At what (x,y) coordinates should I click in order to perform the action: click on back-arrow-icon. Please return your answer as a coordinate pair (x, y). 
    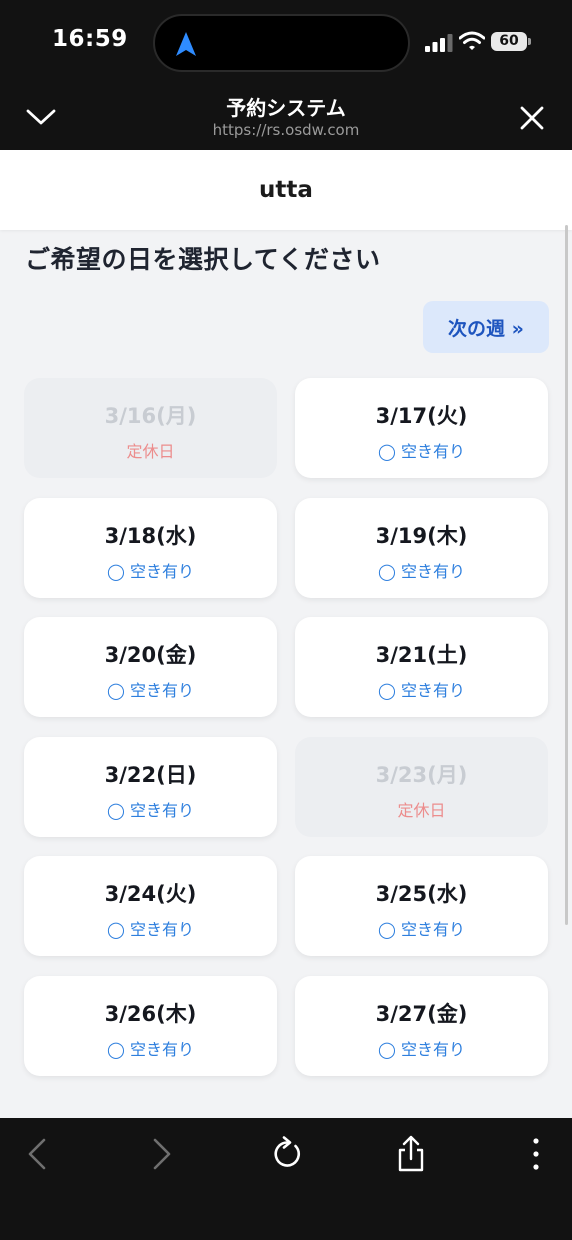
    Looking at the image, I should click on (38, 1154).